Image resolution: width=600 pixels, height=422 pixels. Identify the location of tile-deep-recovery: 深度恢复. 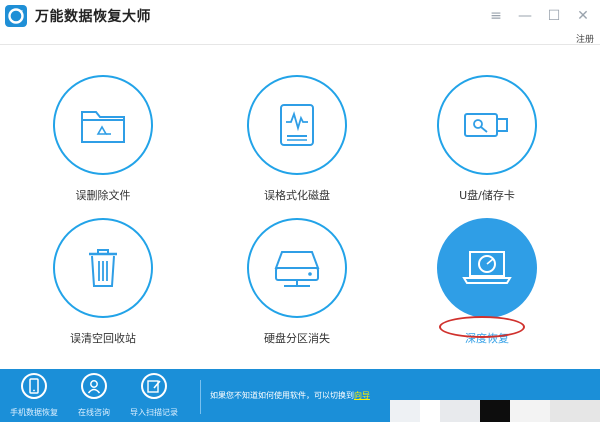
(489, 293).